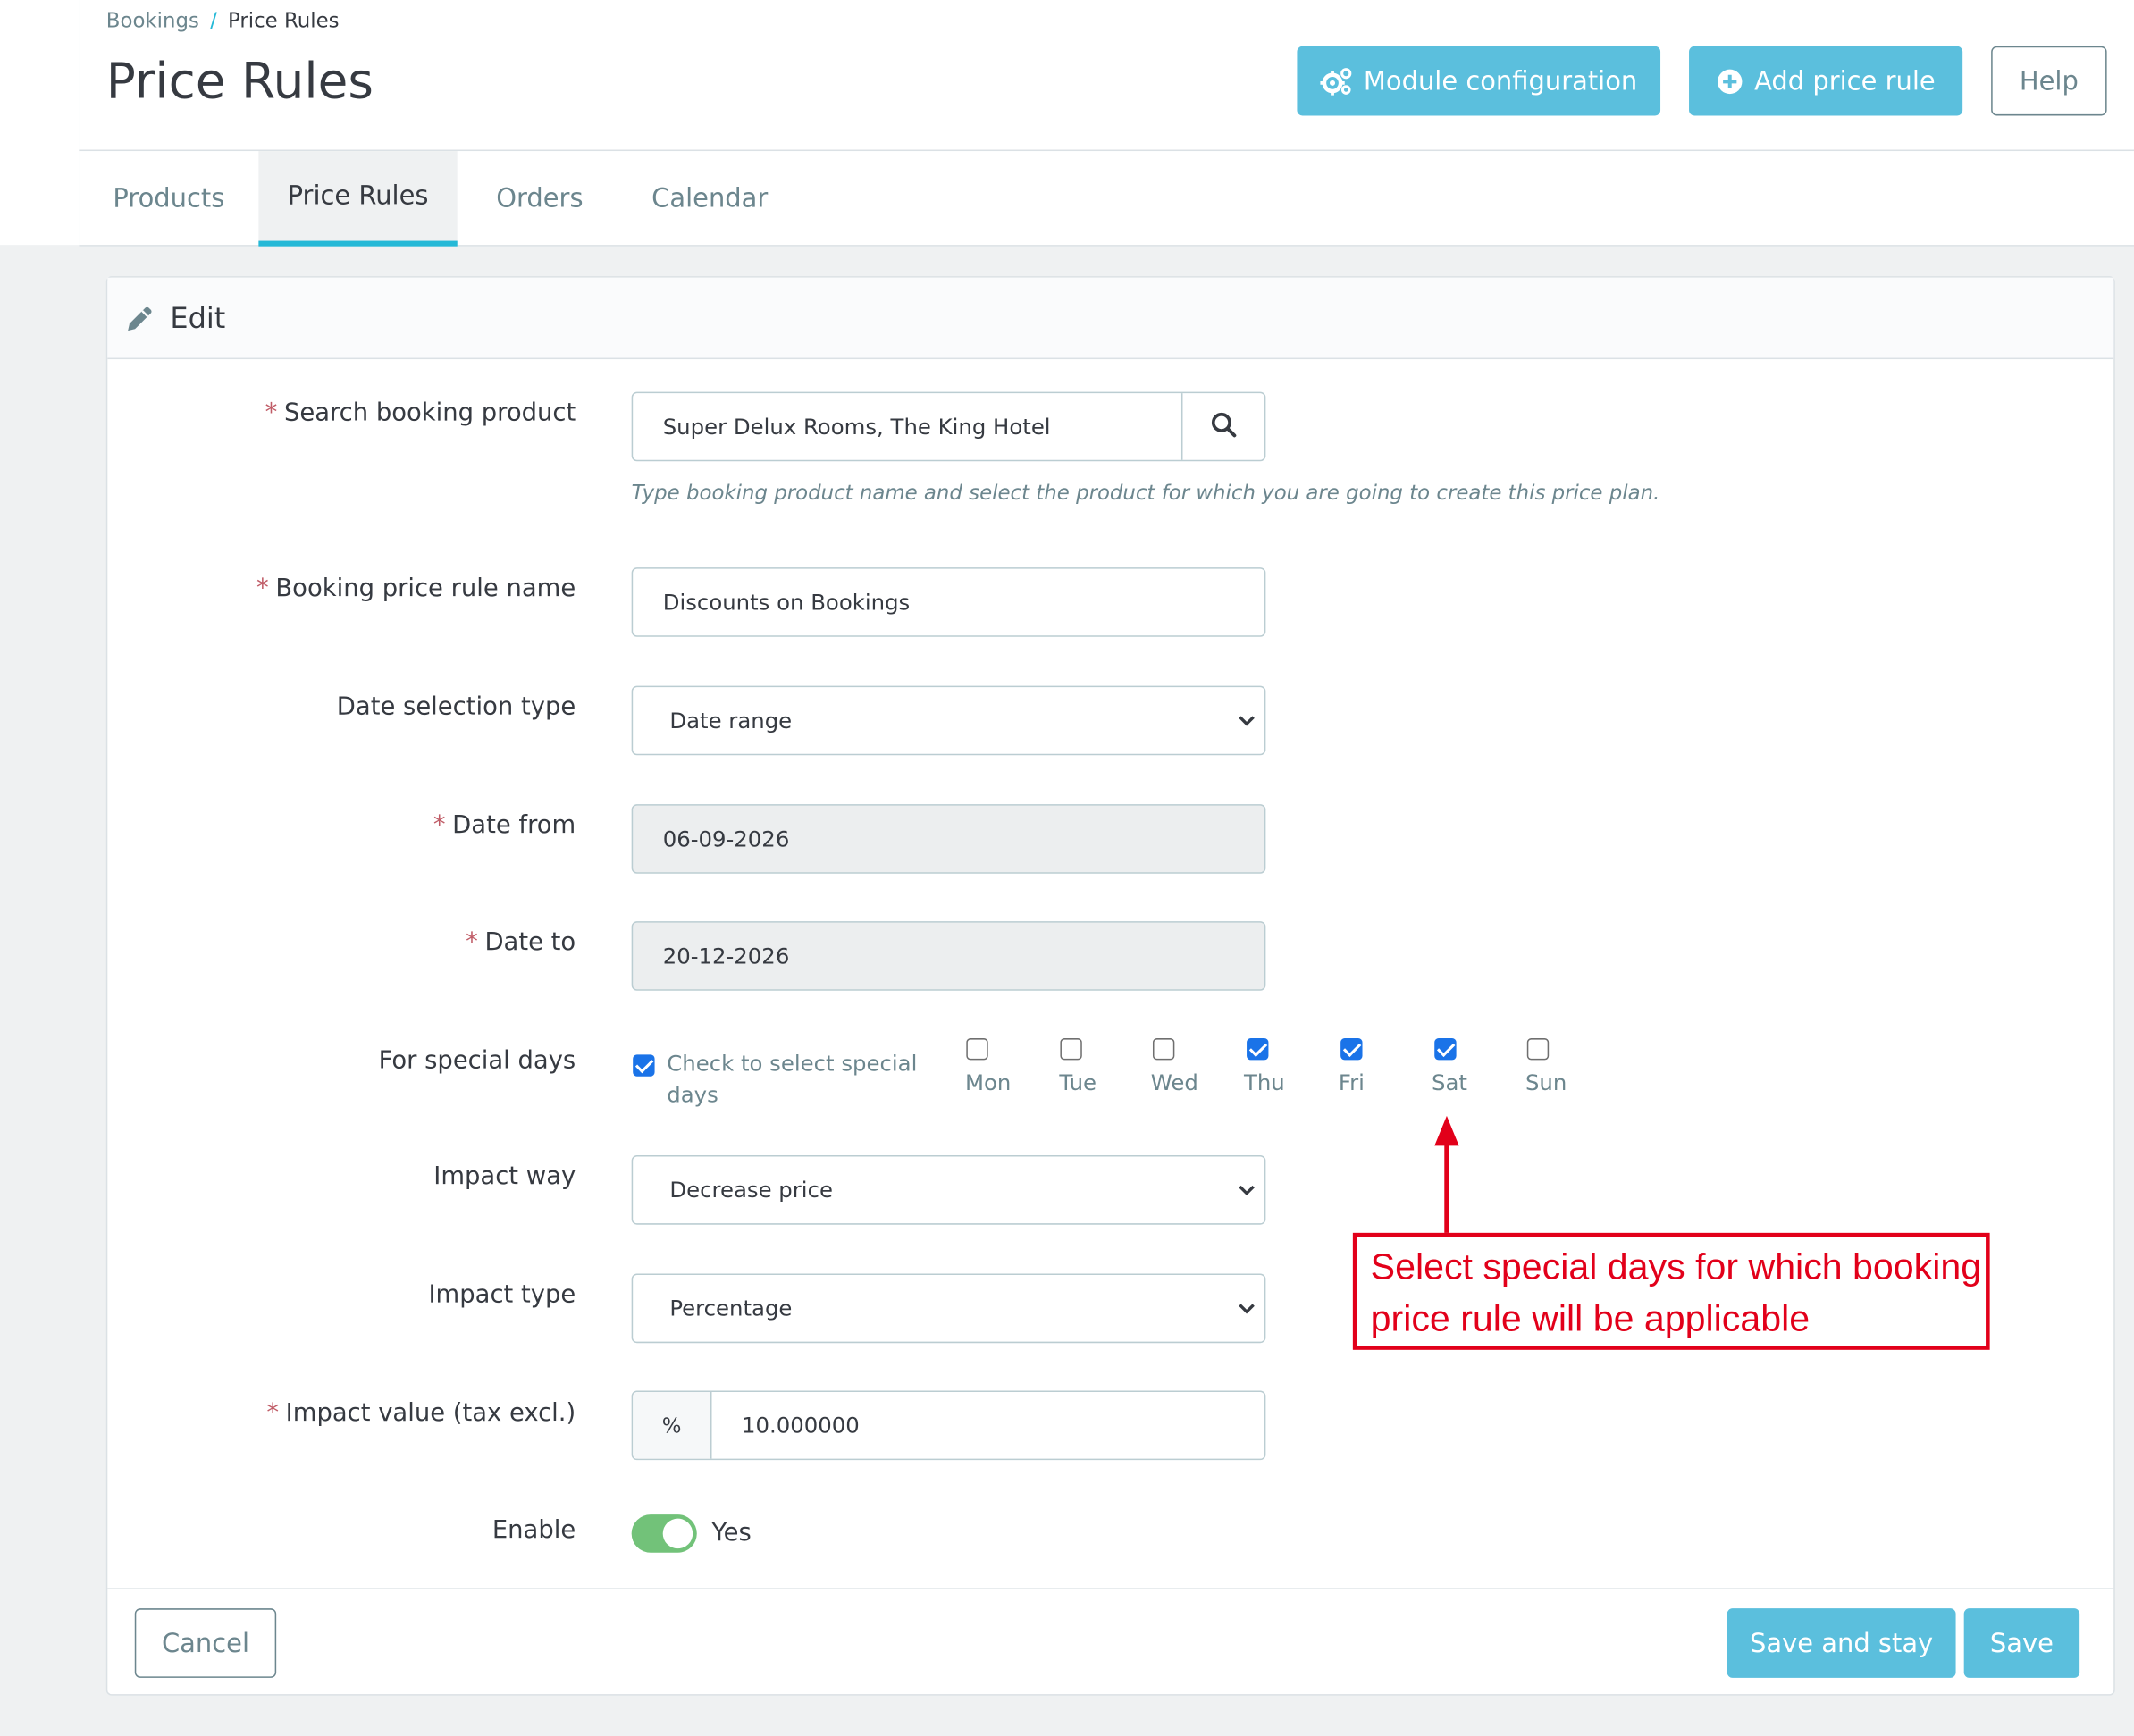 This screenshot has width=2134, height=1736. Describe the element at coordinates (1071, 1049) in the screenshot. I see `day-checkbox-tue` at that location.